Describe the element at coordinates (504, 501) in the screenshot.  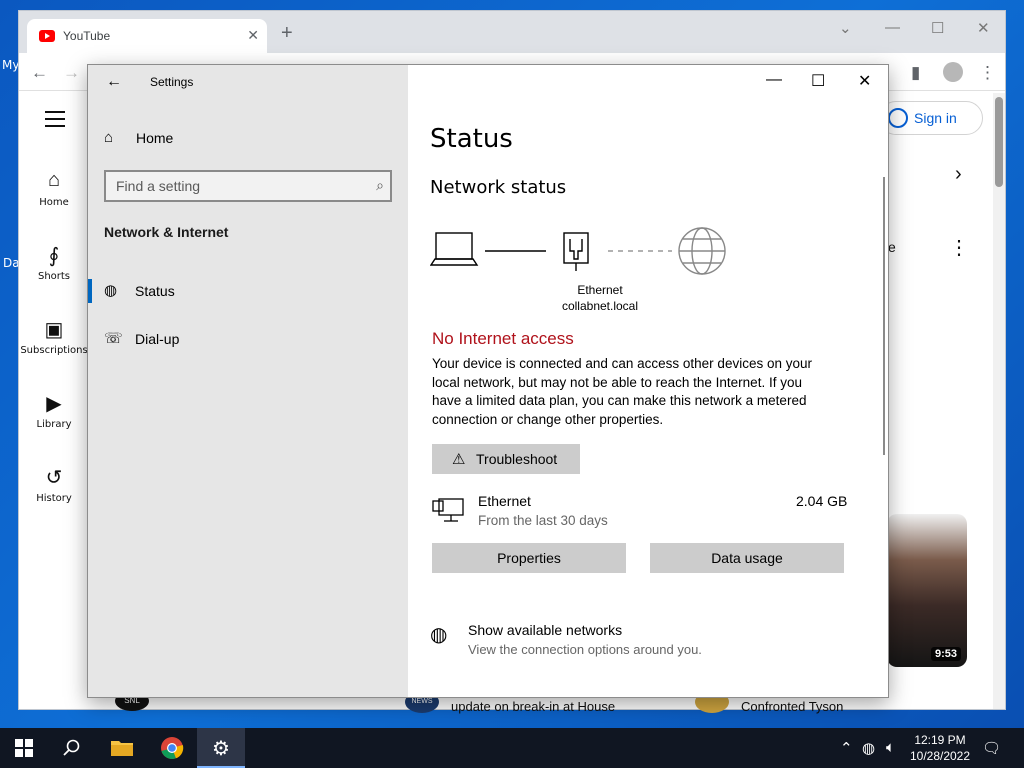
I see `connection-name: Ethernet` at that location.